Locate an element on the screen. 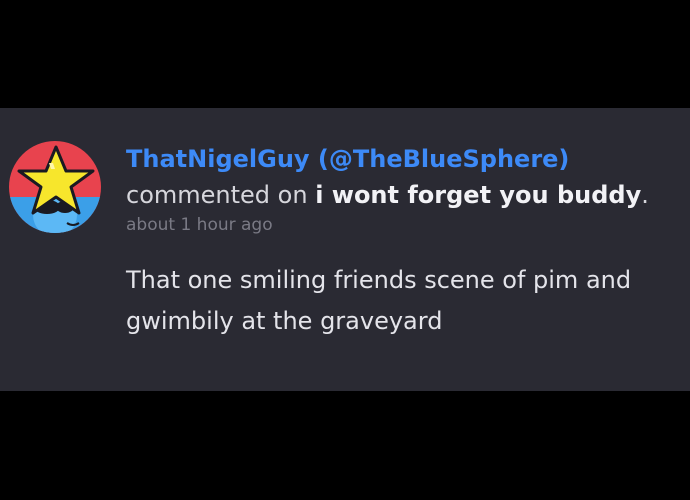 The width and height of the screenshot is (690, 500). avatar is located at coordinates (55, 187).